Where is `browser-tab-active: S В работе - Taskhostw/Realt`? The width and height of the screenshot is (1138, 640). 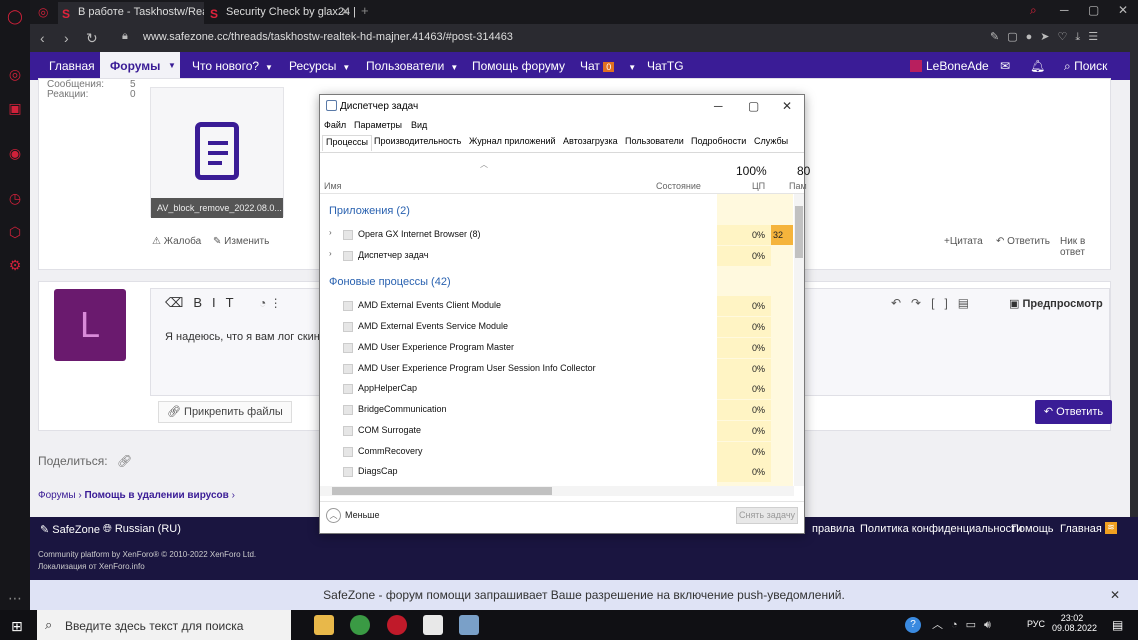
browser-tab-active: S В работе - Taskhostw/Realt is located at coordinates (131, 13).